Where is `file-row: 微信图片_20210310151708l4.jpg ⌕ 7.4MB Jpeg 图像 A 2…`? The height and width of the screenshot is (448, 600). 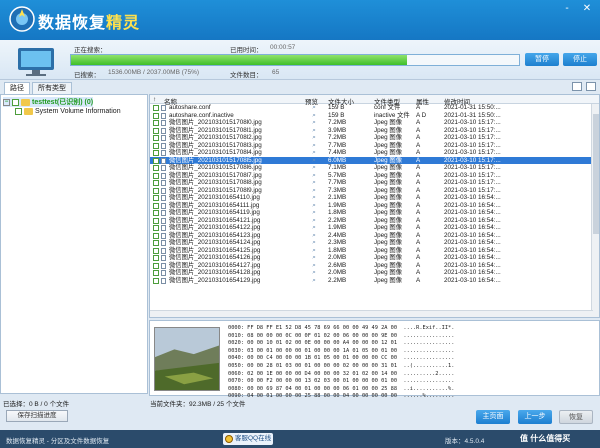 file-row: 微信图片_20210310151708l4.jpg ⌕ 7.4MB Jpeg 图像 A 2… is located at coordinates (374, 153).